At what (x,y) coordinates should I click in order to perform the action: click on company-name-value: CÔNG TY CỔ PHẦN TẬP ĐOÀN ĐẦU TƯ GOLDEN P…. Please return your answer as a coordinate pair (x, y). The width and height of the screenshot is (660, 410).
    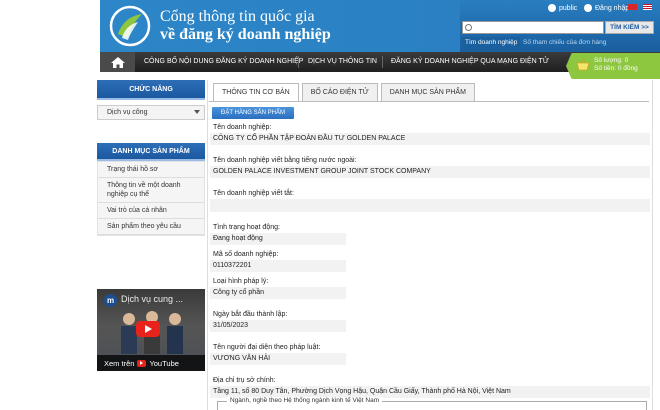
    Looking at the image, I should click on (430, 139).